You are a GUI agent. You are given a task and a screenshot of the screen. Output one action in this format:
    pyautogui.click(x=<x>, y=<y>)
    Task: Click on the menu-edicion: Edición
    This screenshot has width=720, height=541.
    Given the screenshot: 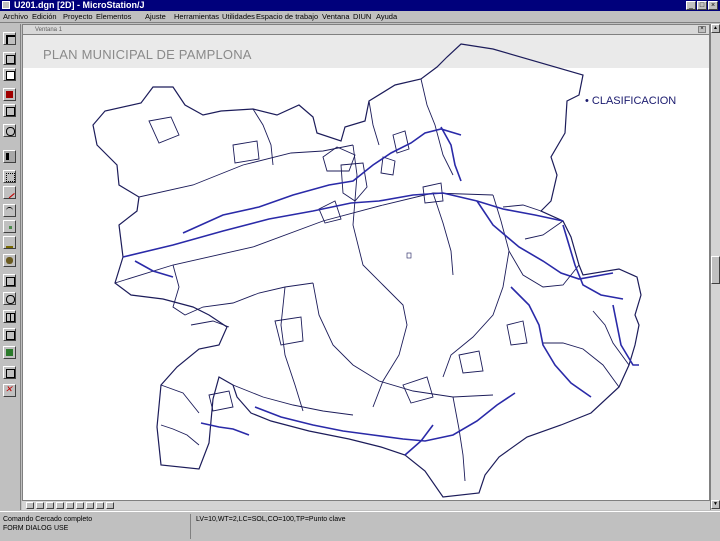 What is the action you would take?
    pyautogui.click(x=44, y=16)
    